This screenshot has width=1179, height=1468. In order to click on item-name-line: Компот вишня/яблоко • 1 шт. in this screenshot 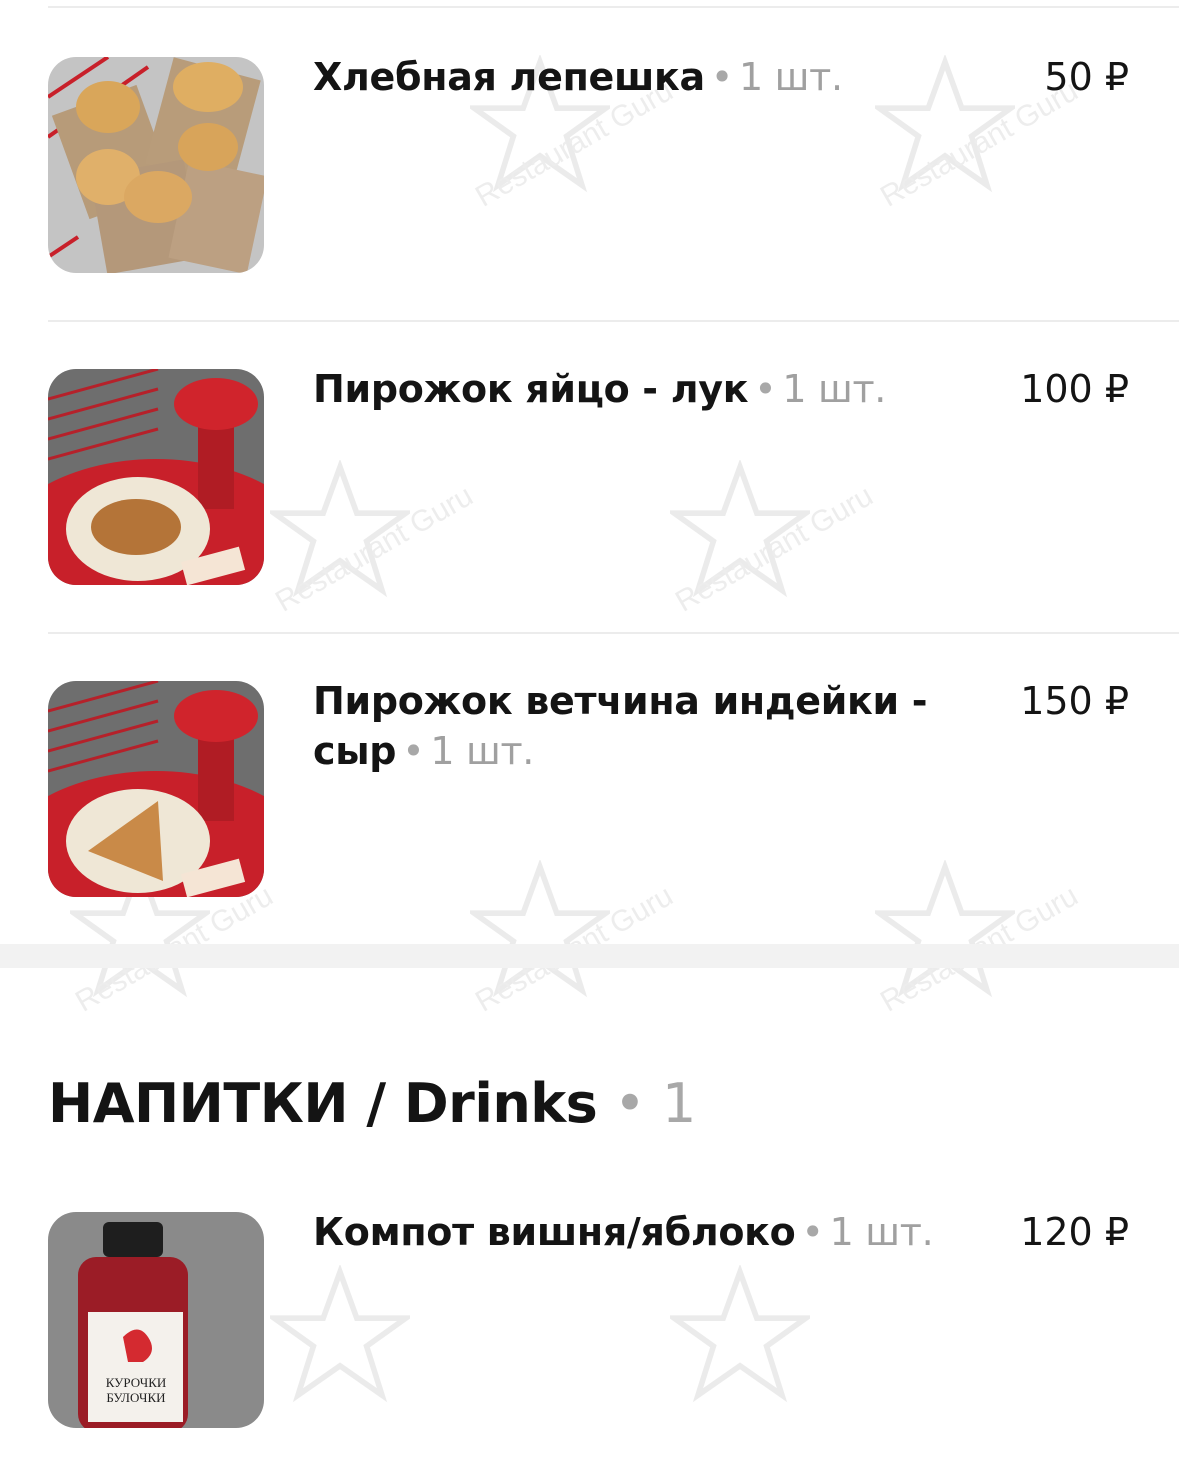, I will do `click(658, 1232)`.